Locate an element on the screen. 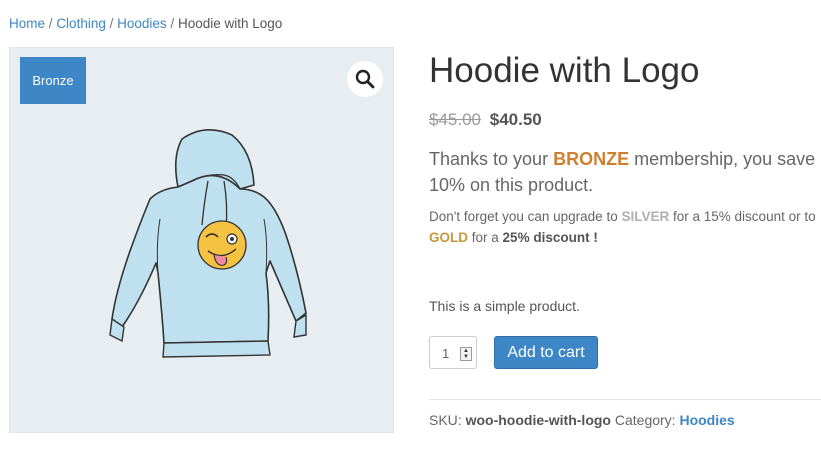 The height and width of the screenshot is (457, 821). upgrade-text-2: for a 15% discount or to is located at coordinates (744, 216).